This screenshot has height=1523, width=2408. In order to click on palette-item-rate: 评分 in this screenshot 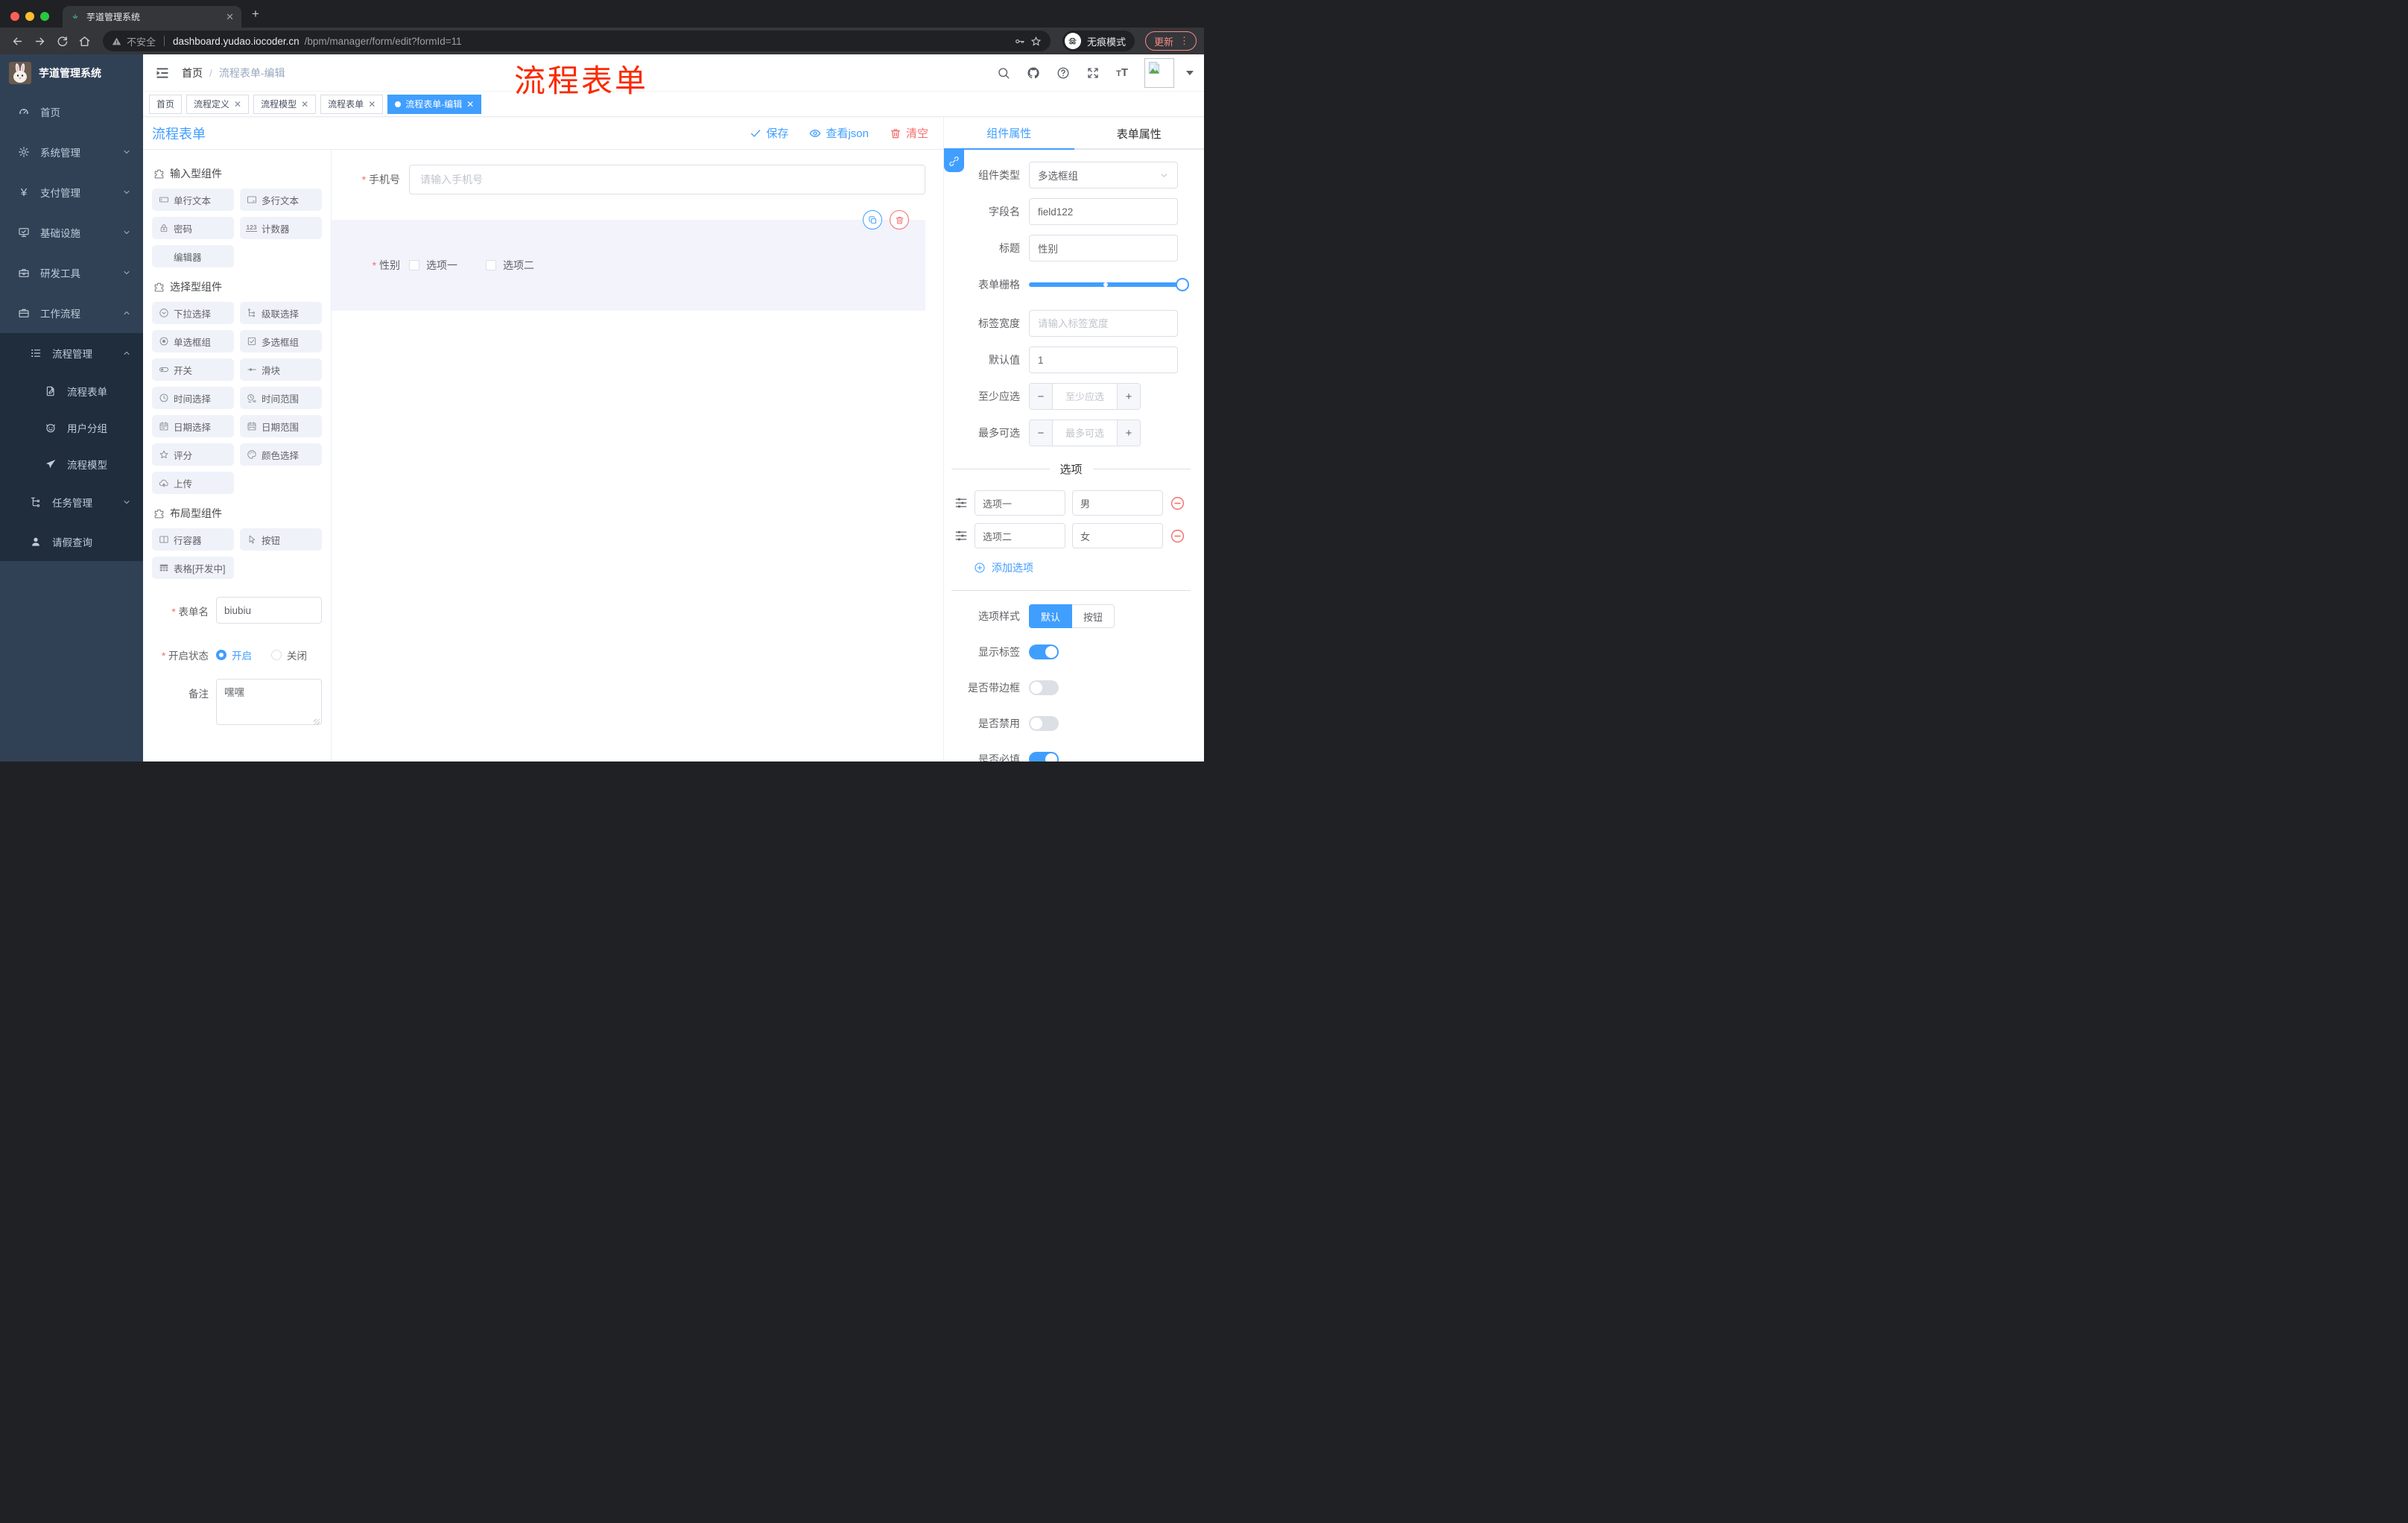, I will do `click(193, 455)`.